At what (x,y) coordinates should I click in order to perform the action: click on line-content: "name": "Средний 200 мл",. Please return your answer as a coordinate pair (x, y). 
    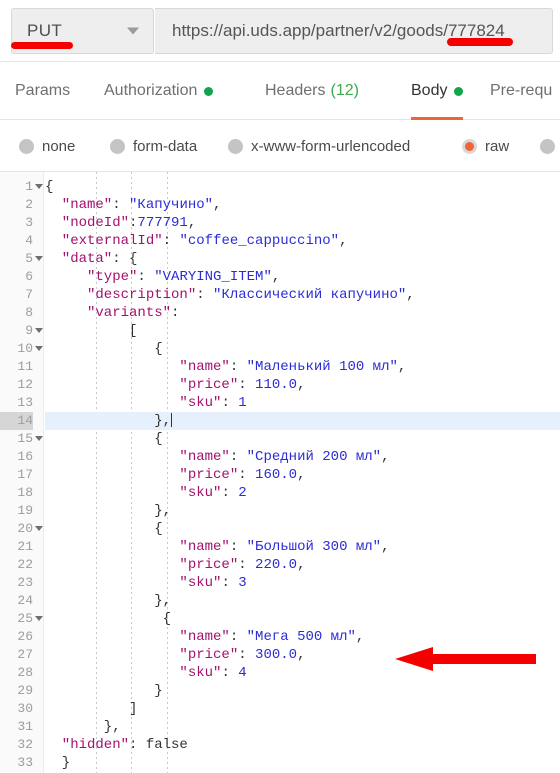
    Looking at the image, I should click on (217, 457).